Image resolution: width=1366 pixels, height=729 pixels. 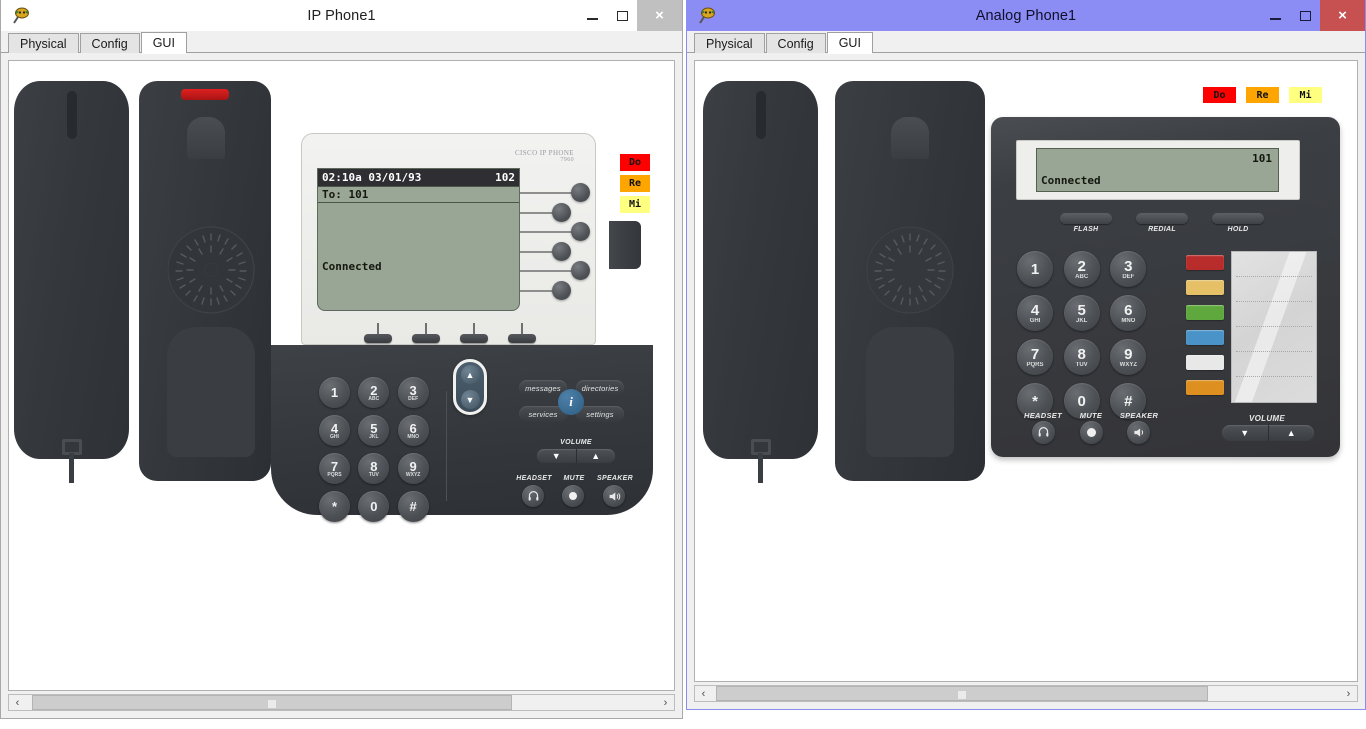 What do you see at coordinates (1128, 269) in the screenshot?
I see `analog-key-3: 3 DEF` at bounding box center [1128, 269].